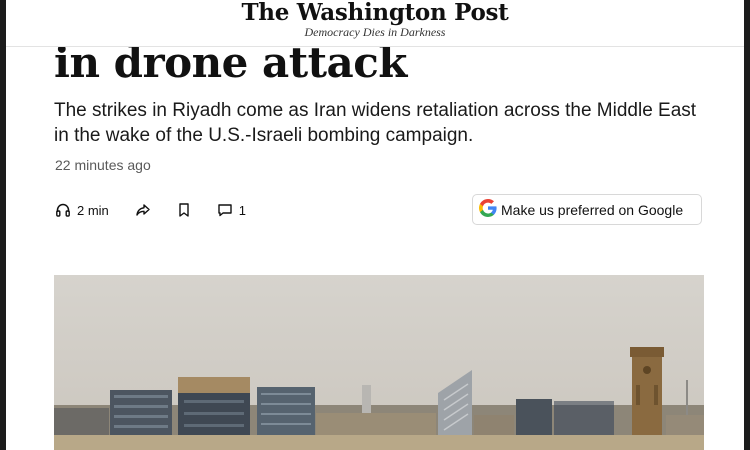  What do you see at coordinates (63, 210) in the screenshot?
I see `headphones-icon` at bounding box center [63, 210].